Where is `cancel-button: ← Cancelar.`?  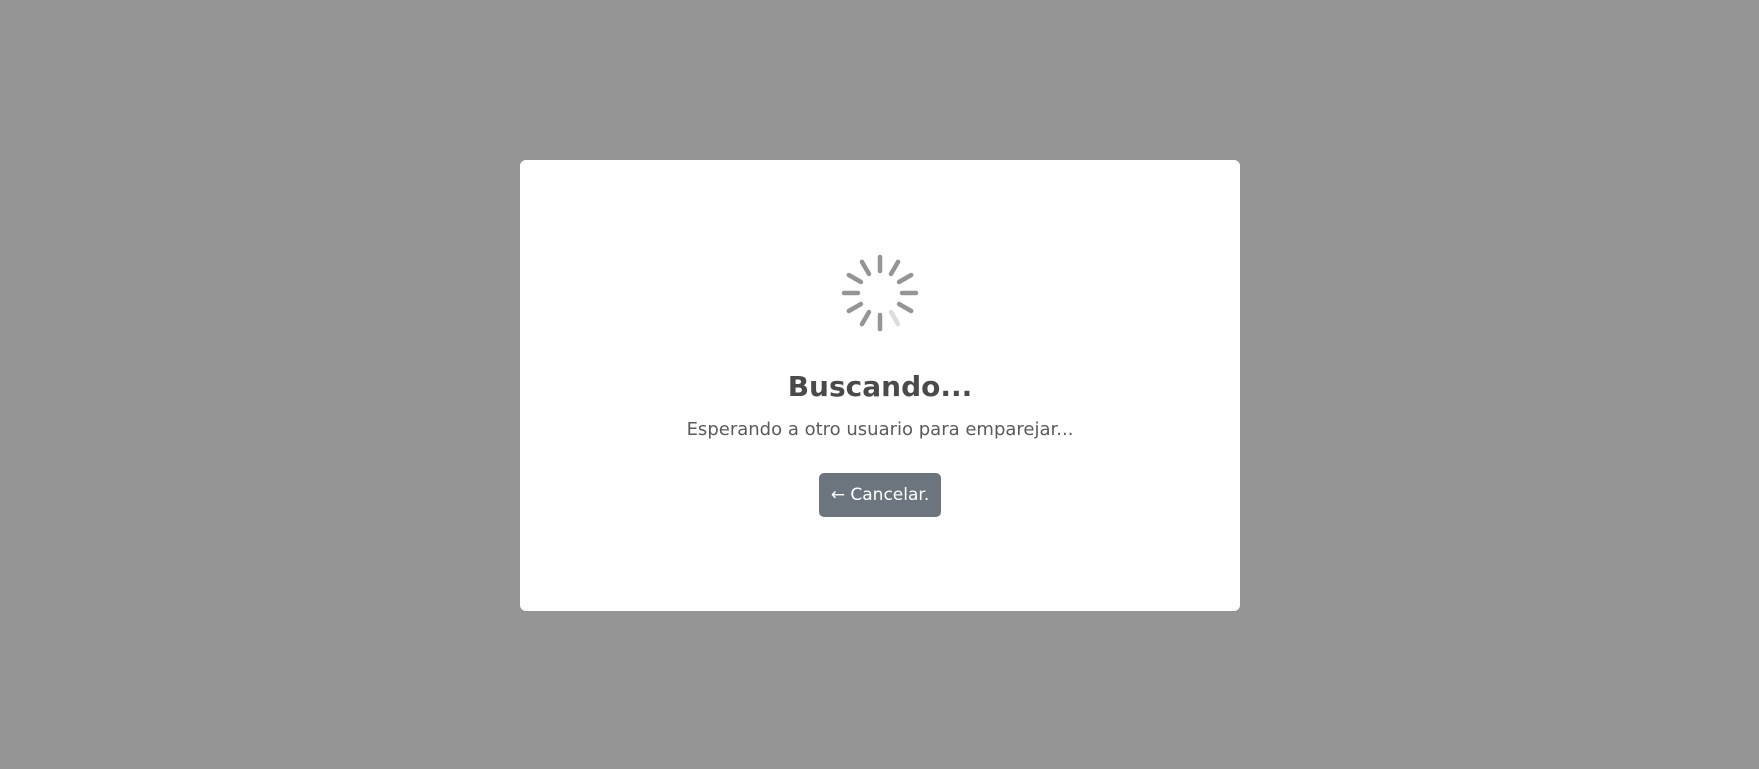 cancel-button: ← Cancelar. is located at coordinates (880, 495).